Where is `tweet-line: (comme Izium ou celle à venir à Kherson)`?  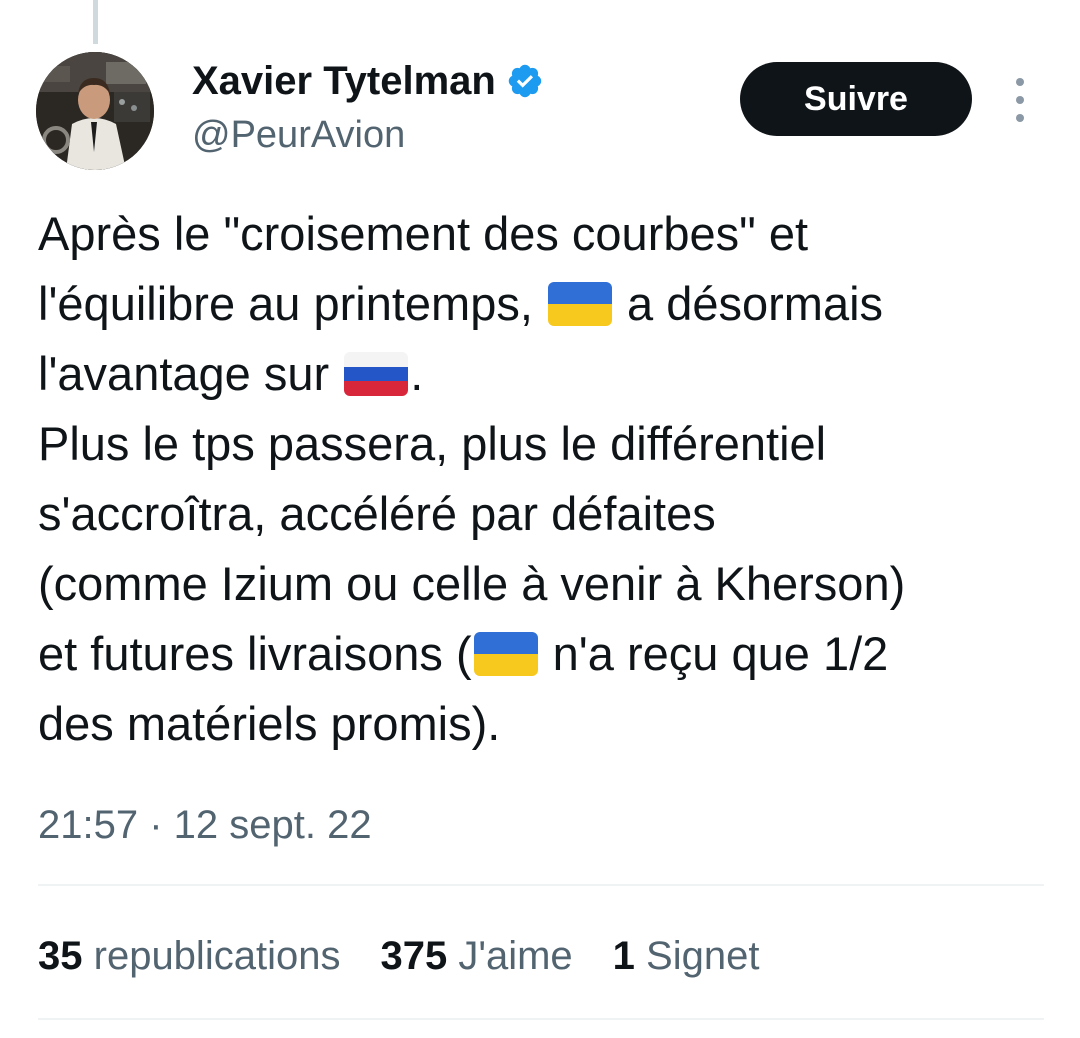
tweet-line: (comme Izium ou celle à venir à Kherson) is located at coordinates (543, 584).